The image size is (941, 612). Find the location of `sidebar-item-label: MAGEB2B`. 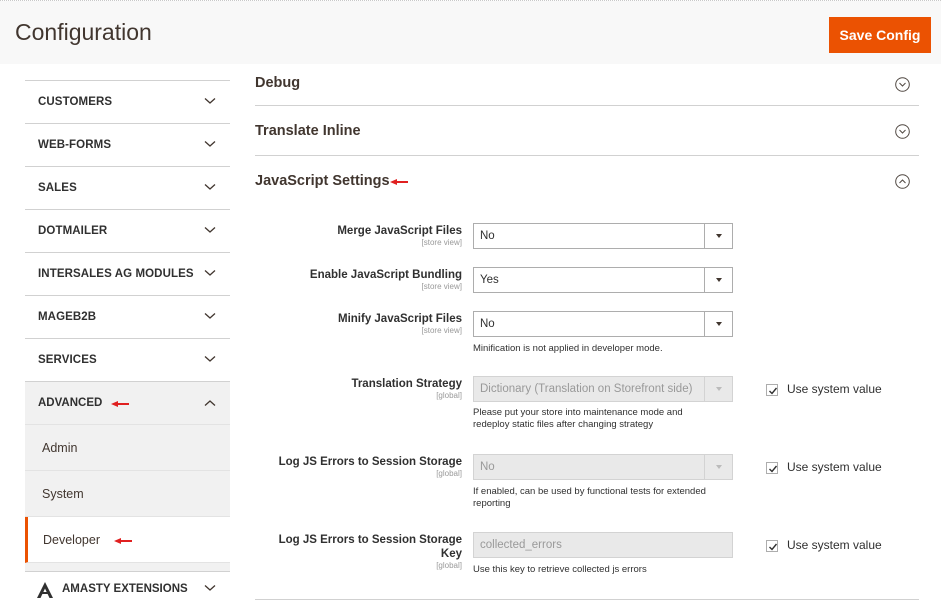

sidebar-item-label: MAGEB2B is located at coordinates (67, 317).